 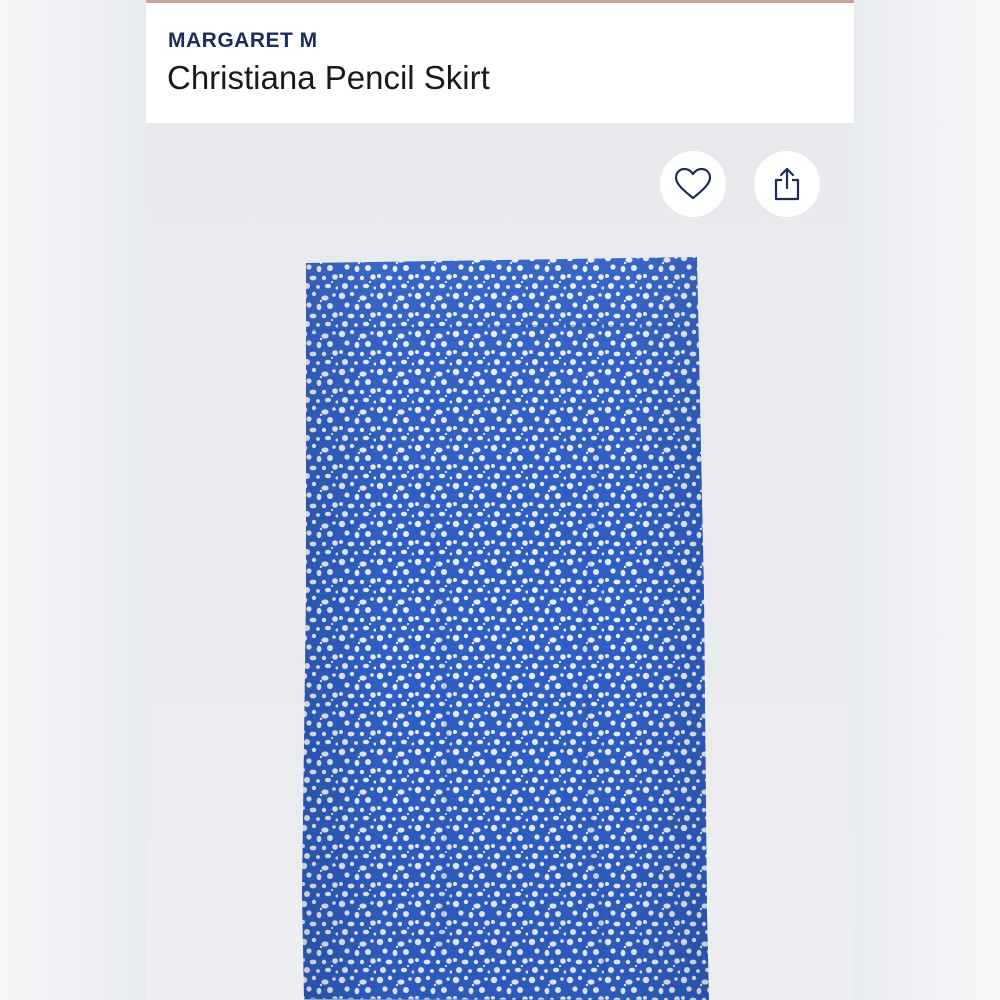 I want to click on heart-outline-icon, so click(x=693, y=183).